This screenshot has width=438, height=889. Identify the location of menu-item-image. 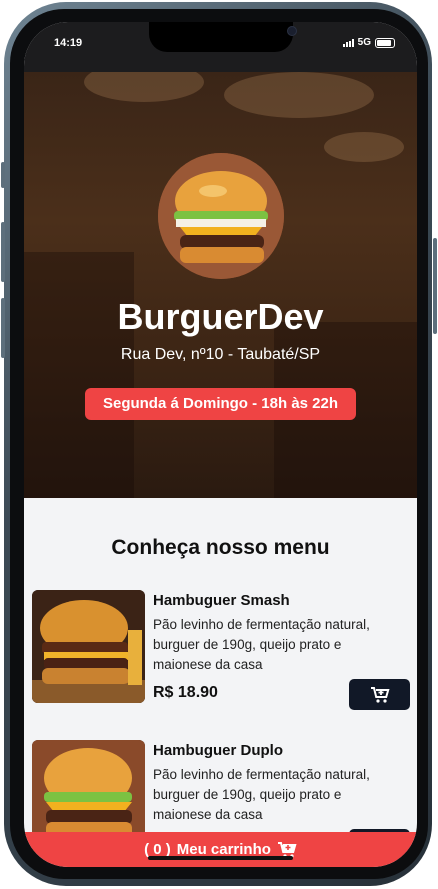
(88, 646).